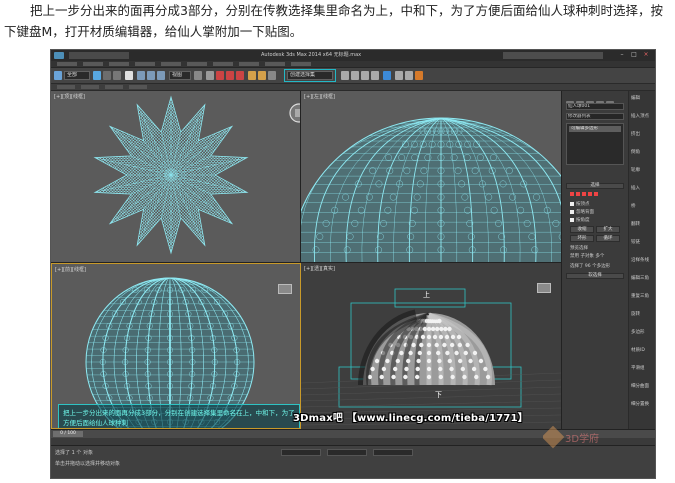  Describe the element at coordinates (590, 266) in the screenshot. I see `selection-count: 选择了 96 个多边形` at that location.